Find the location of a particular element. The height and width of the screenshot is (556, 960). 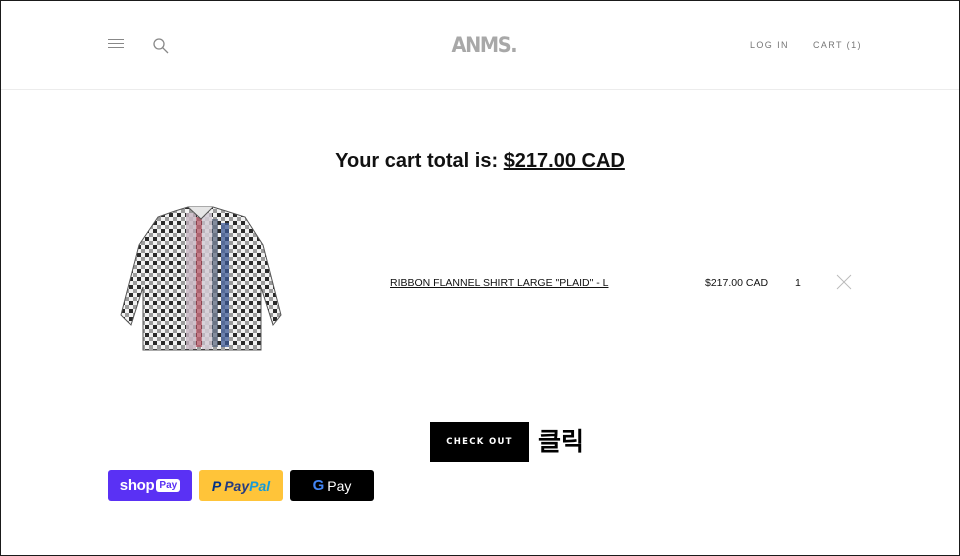

google-icon: G is located at coordinates (318, 485).